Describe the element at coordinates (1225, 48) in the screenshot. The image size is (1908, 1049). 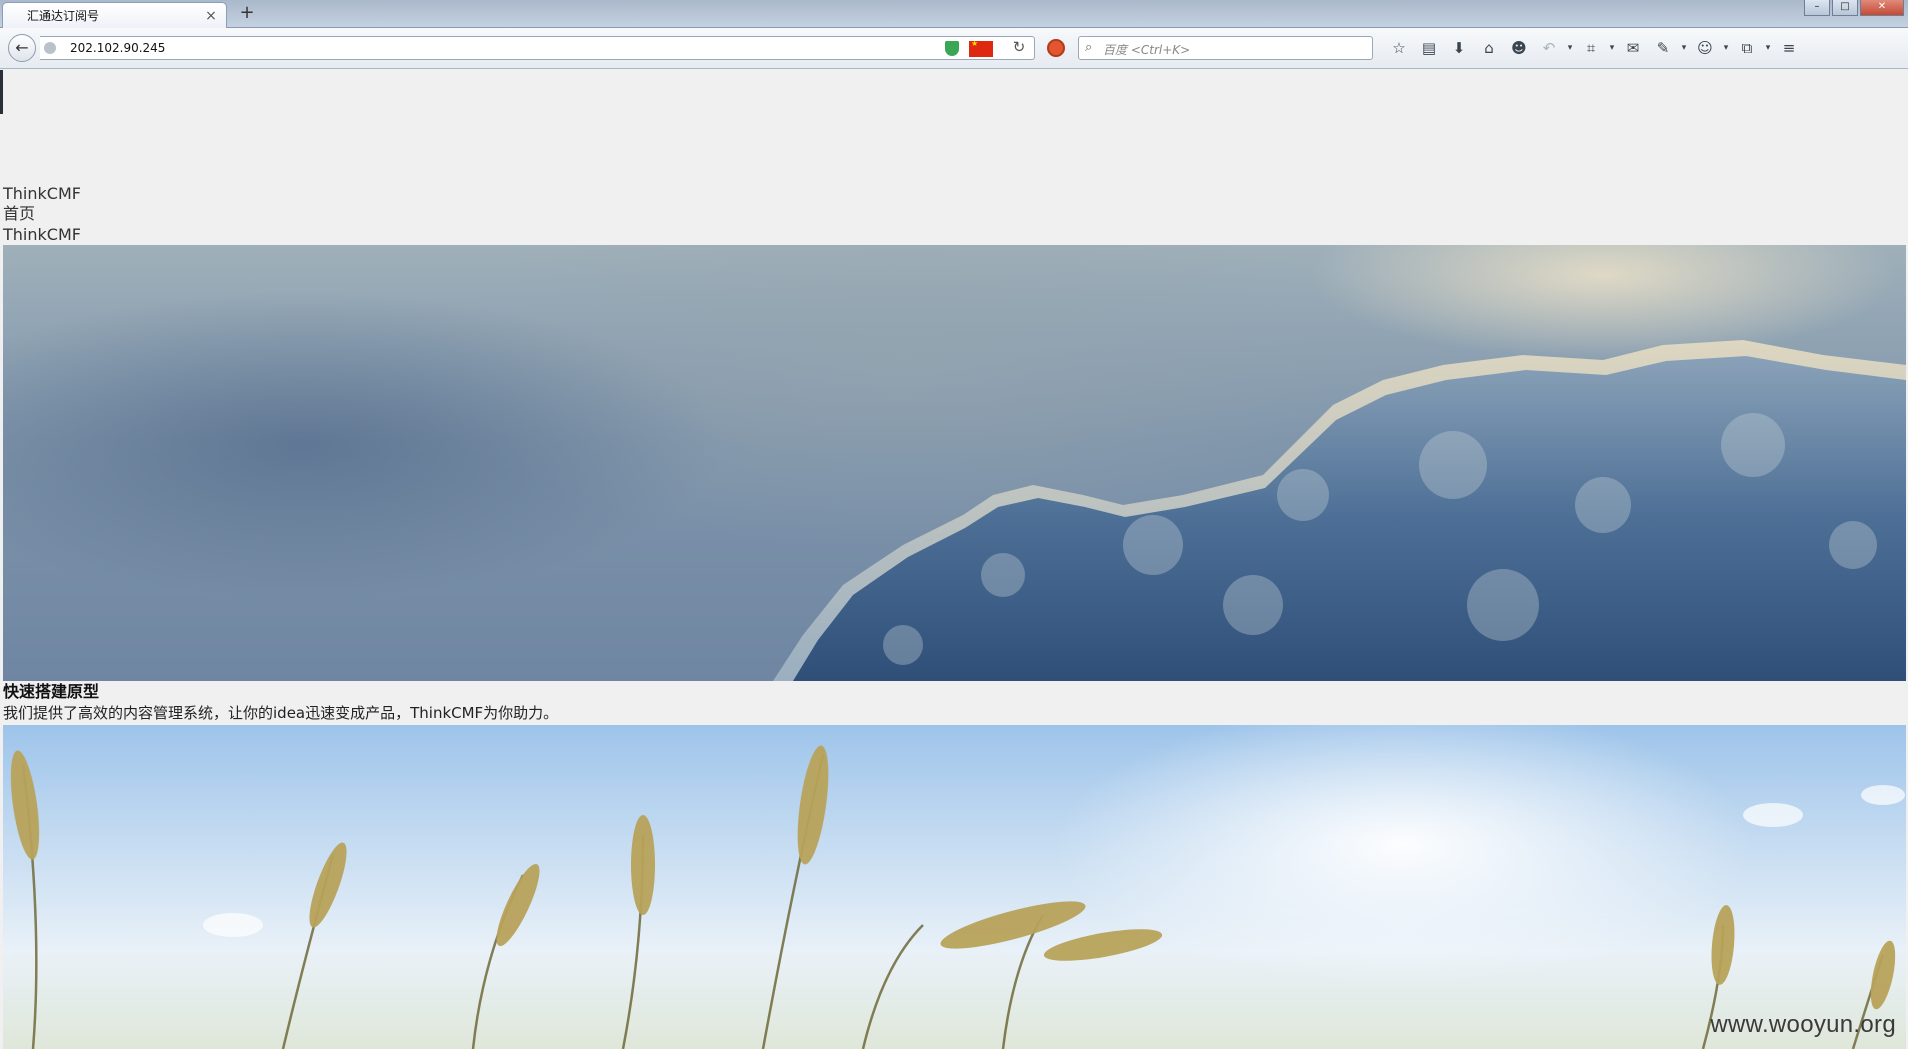
I see `search-bar: ⌕ 百度 <Ctrl+K>` at that location.